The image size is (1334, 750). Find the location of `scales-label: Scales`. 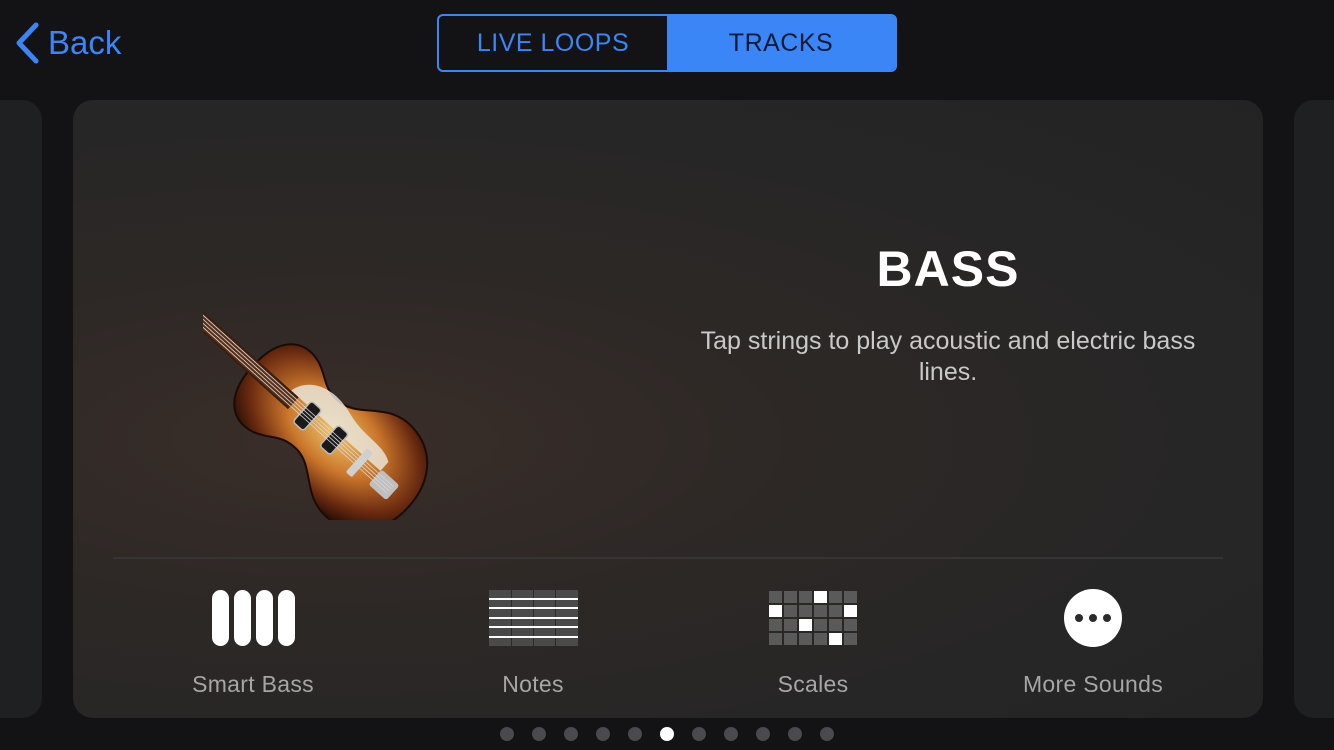

scales-label: Scales is located at coordinates (813, 684).